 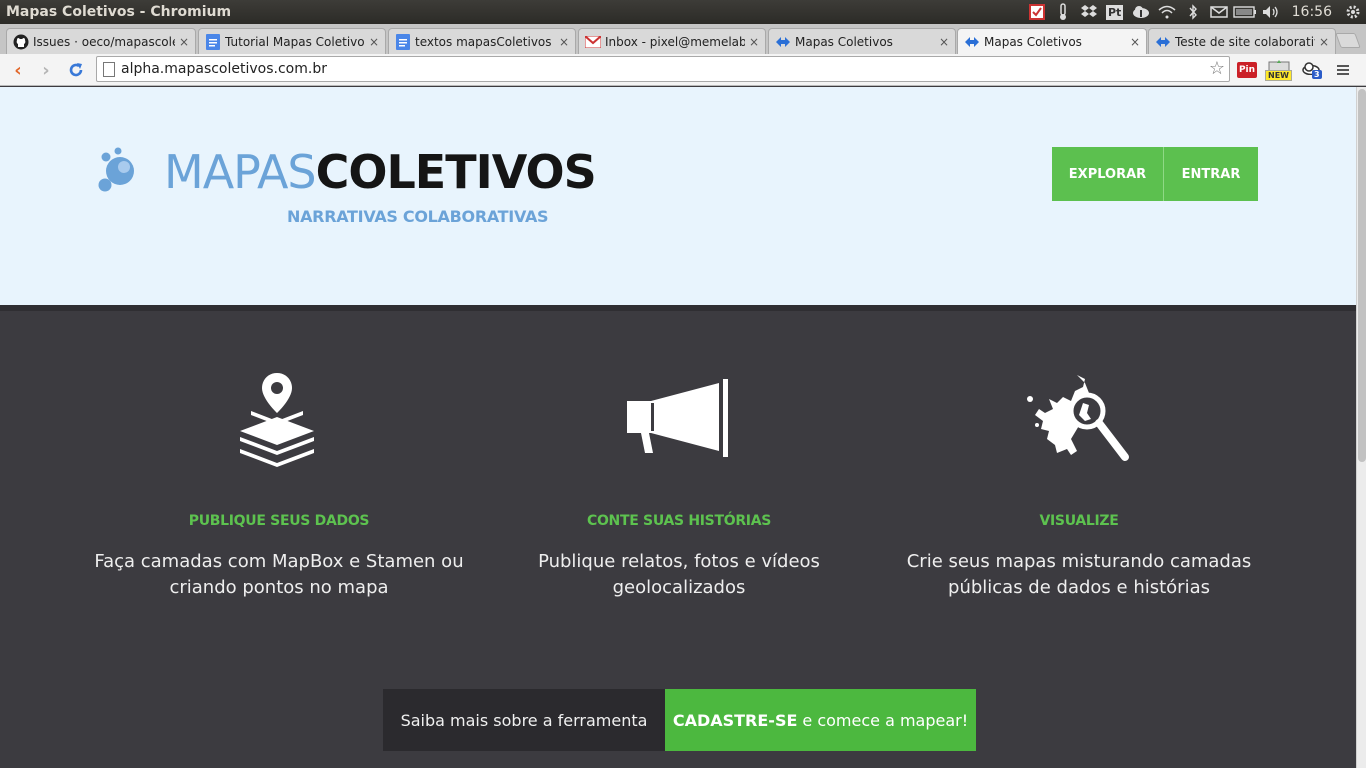 What do you see at coordinates (418, 216) in the screenshot?
I see `site-tagline: NARRATIVAS COLABORATIVAS` at bounding box center [418, 216].